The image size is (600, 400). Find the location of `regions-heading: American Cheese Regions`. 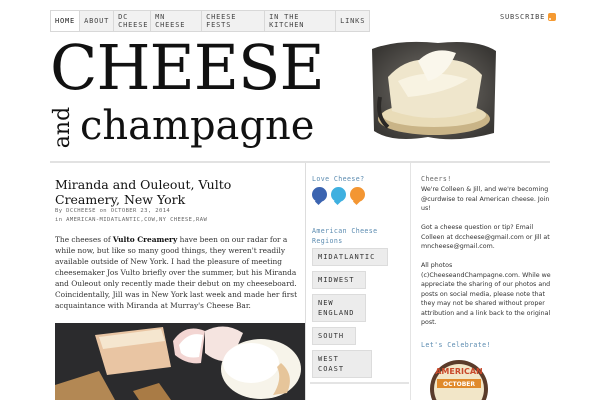

regions-heading: American Cheese Regions is located at coordinates (345, 236).